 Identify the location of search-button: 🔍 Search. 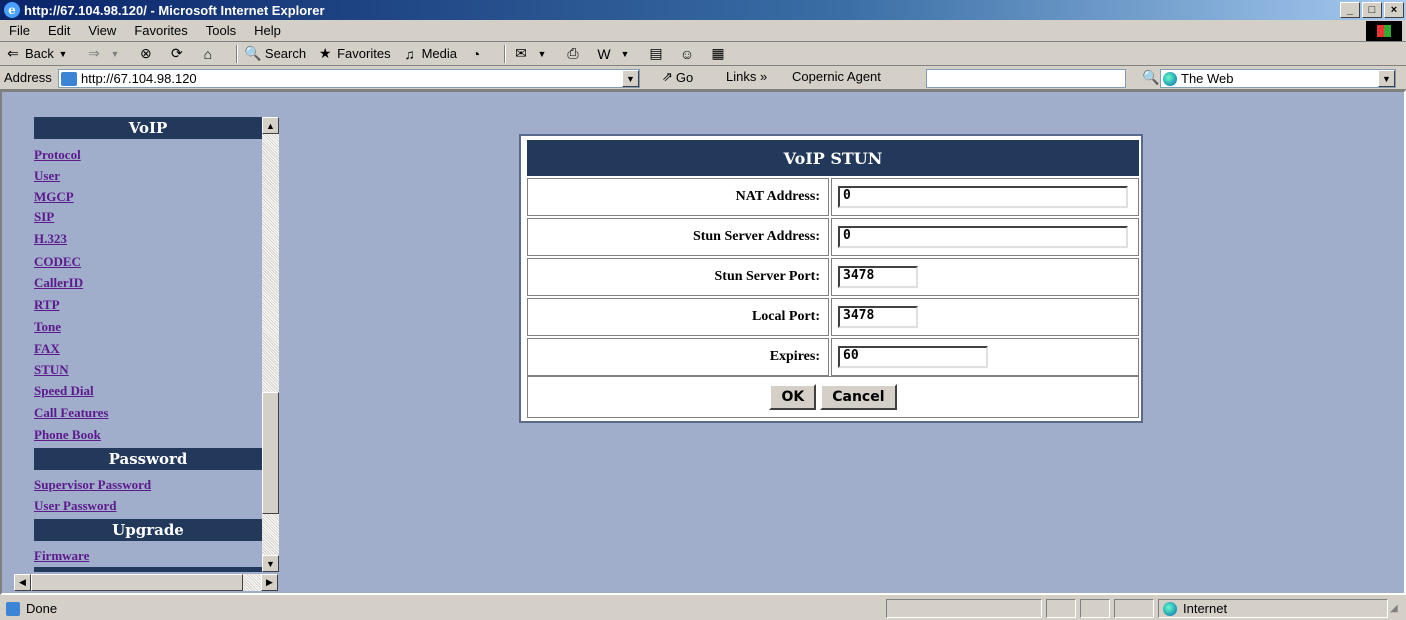
(275, 54).